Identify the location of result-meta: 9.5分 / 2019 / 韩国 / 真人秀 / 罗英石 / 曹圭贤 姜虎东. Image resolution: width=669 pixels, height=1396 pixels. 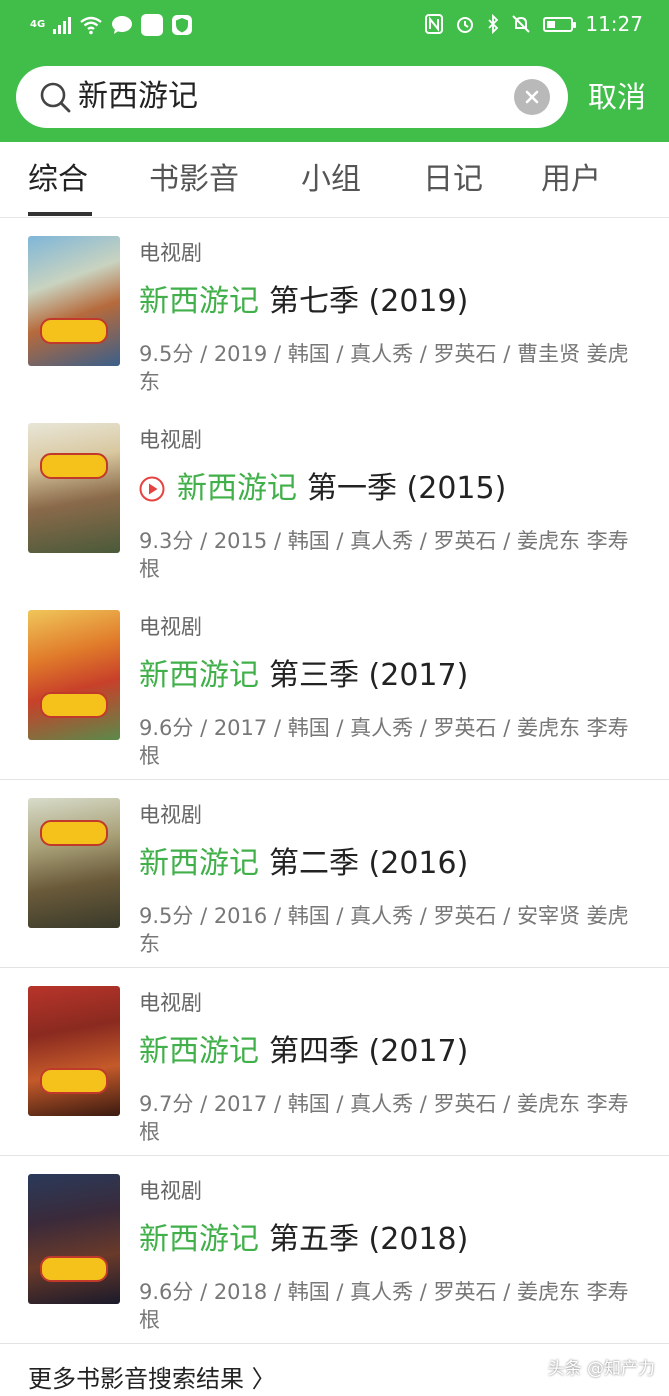
(384, 368).